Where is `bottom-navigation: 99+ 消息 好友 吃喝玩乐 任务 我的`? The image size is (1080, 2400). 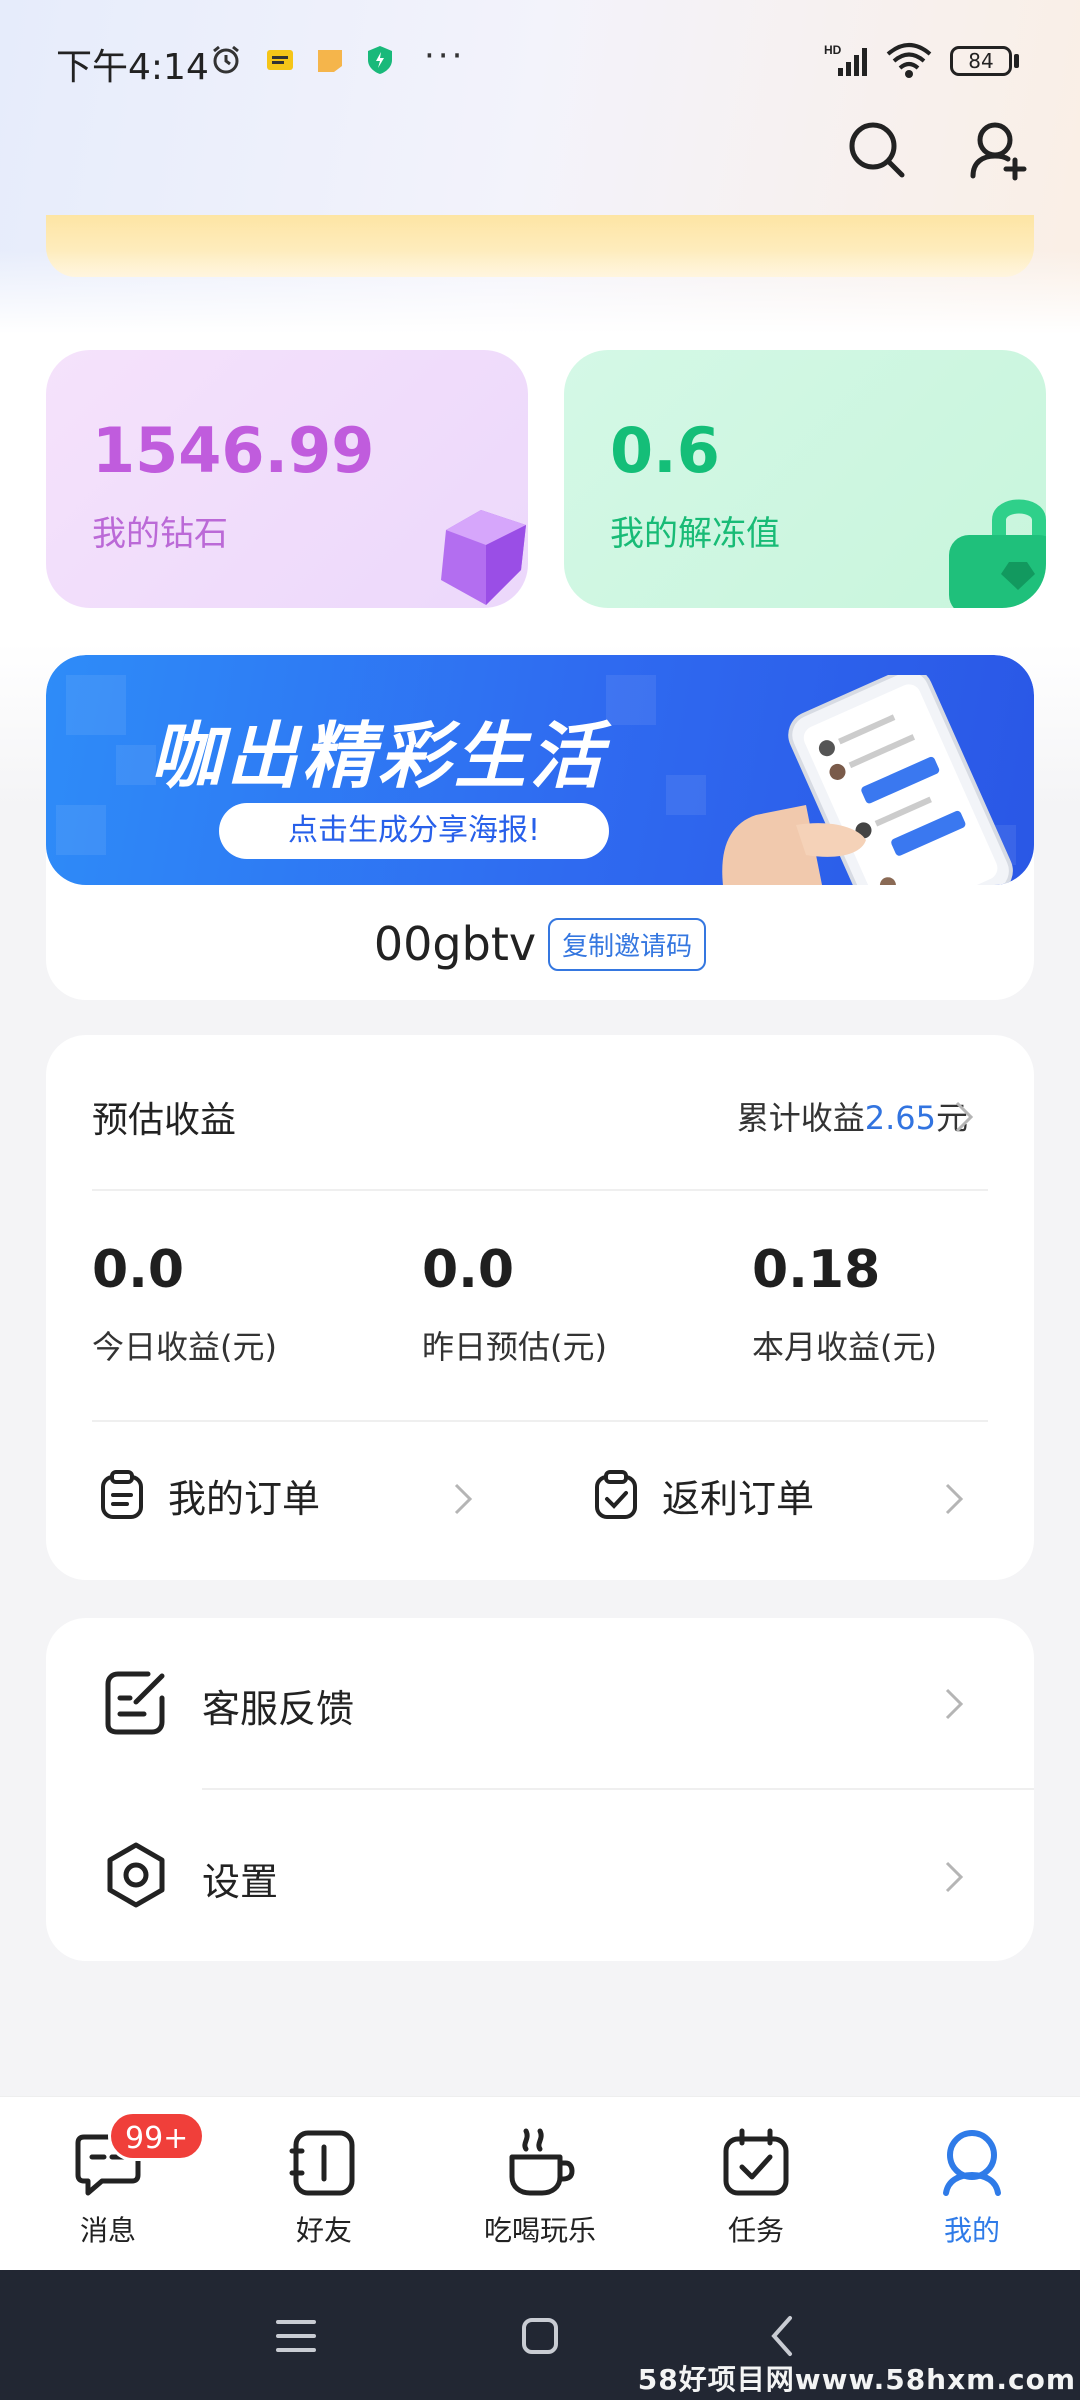 bottom-navigation: 99+ 消息 好友 吃喝玩乐 任务 我的 is located at coordinates (540, 2183).